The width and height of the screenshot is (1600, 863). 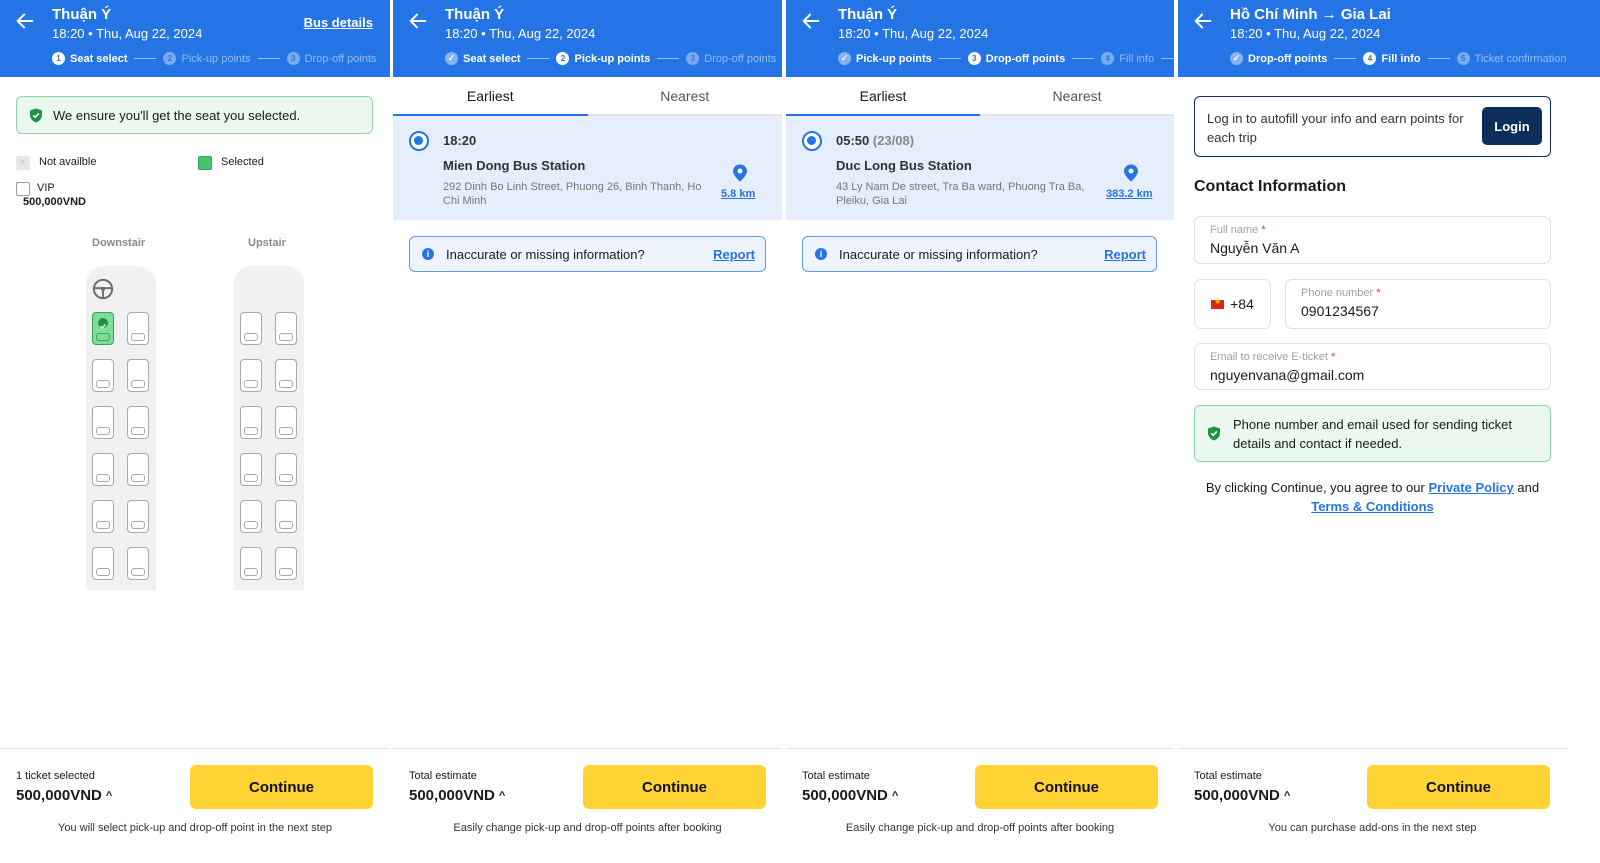 I want to click on terms-conditions-link: Terms & Conditions, so click(x=1372, y=506).